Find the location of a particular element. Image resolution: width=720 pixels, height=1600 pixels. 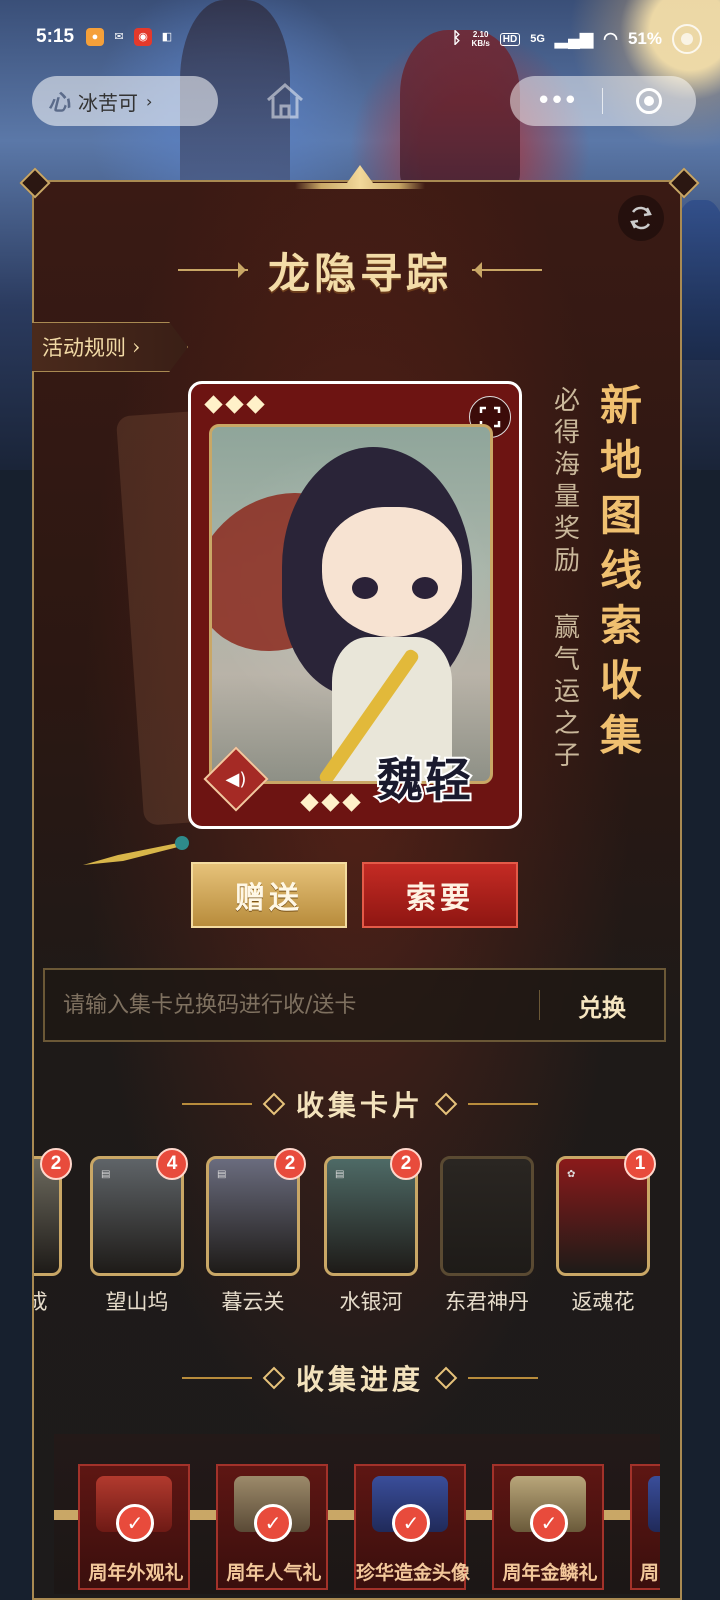

redeem-code-bar: 兑换 is located at coordinates (354, 1005).